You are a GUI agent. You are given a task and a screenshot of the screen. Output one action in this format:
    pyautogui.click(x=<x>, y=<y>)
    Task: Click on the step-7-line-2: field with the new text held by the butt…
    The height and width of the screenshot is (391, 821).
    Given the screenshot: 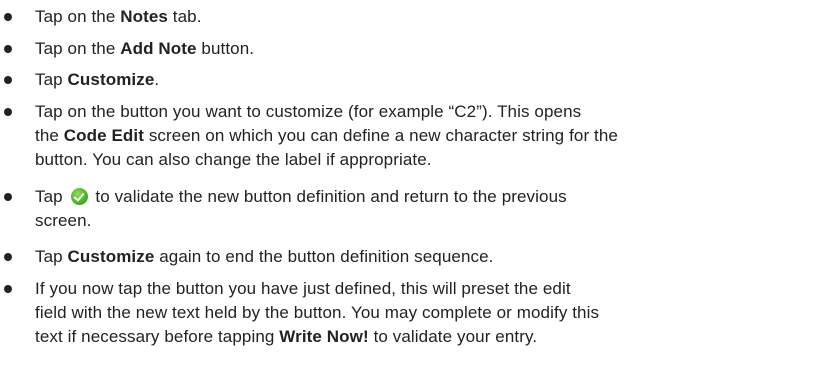 What is the action you would take?
    pyautogui.click(x=317, y=312)
    